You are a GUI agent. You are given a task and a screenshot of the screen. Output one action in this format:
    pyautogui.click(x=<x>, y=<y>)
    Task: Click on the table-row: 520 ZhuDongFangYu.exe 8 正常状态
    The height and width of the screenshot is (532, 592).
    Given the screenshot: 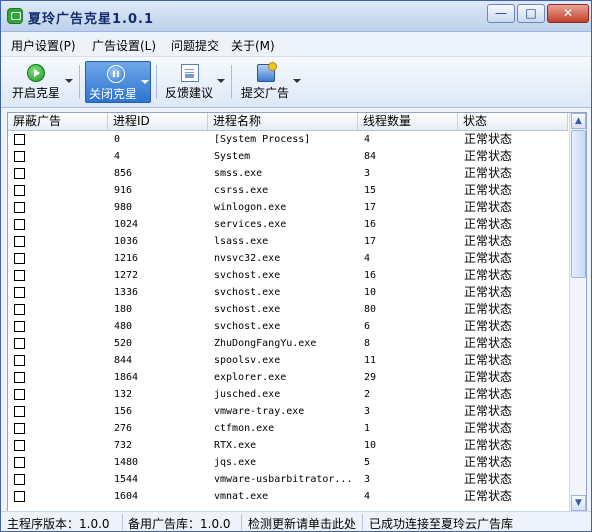 What is the action you would take?
    pyautogui.click(x=288, y=343)
    